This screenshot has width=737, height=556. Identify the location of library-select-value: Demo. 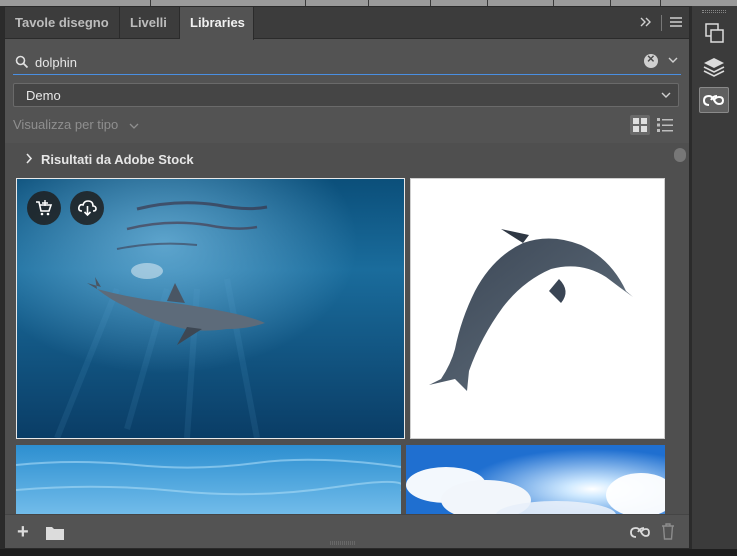
(43, 95).